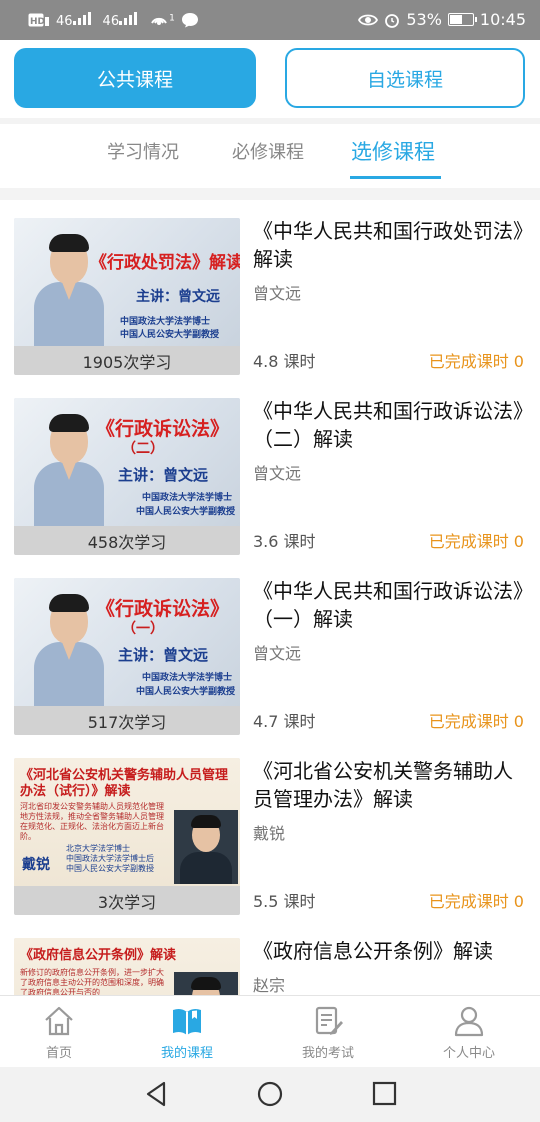 Image resolution: width=540 pixels, height=1122 pixels. What do you see at coordinates (189, 20) in the screenshot?
I see `chat-icon` at bounding box center [189, 20].